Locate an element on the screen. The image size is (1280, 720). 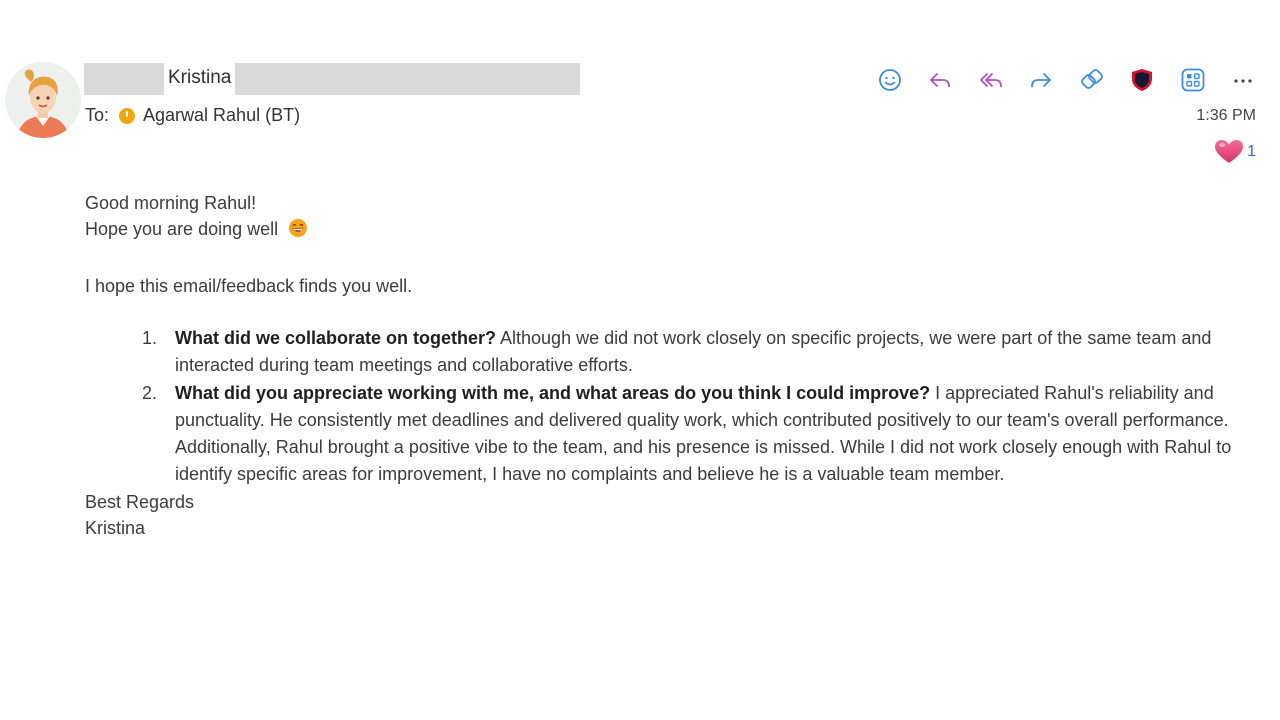
redacted-sender-suffix is located at coordinates (407, 79).